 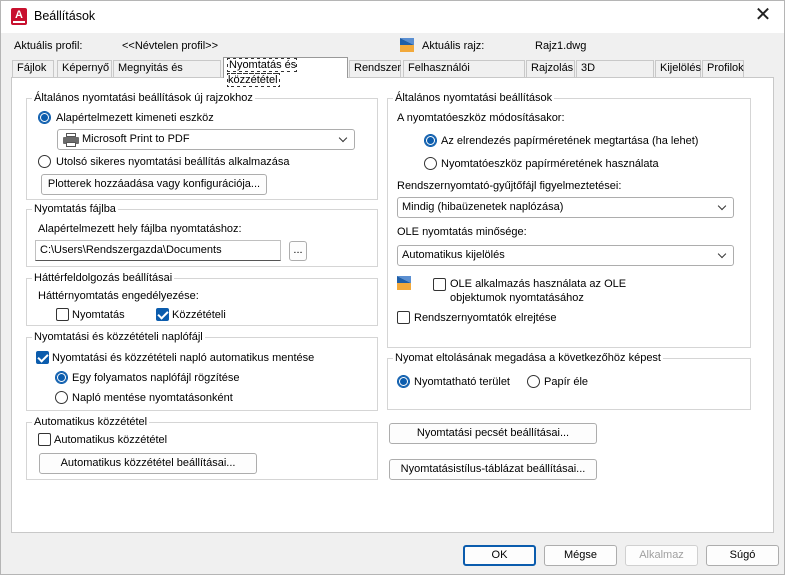 I want to click on output-device-select: Microsoft Print to PDF, so click(x=206, y=139).